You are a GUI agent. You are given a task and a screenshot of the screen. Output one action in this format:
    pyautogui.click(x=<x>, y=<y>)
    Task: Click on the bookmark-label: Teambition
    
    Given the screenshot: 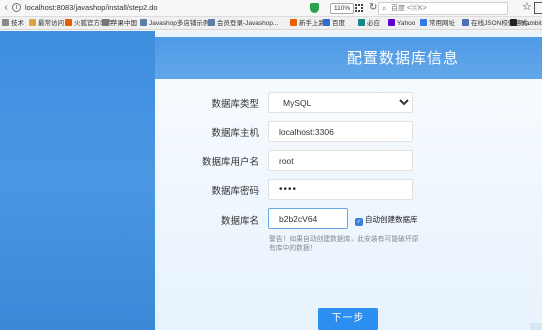 What is the action you would take?
    pyautogui.click(x=530, y=23)
    